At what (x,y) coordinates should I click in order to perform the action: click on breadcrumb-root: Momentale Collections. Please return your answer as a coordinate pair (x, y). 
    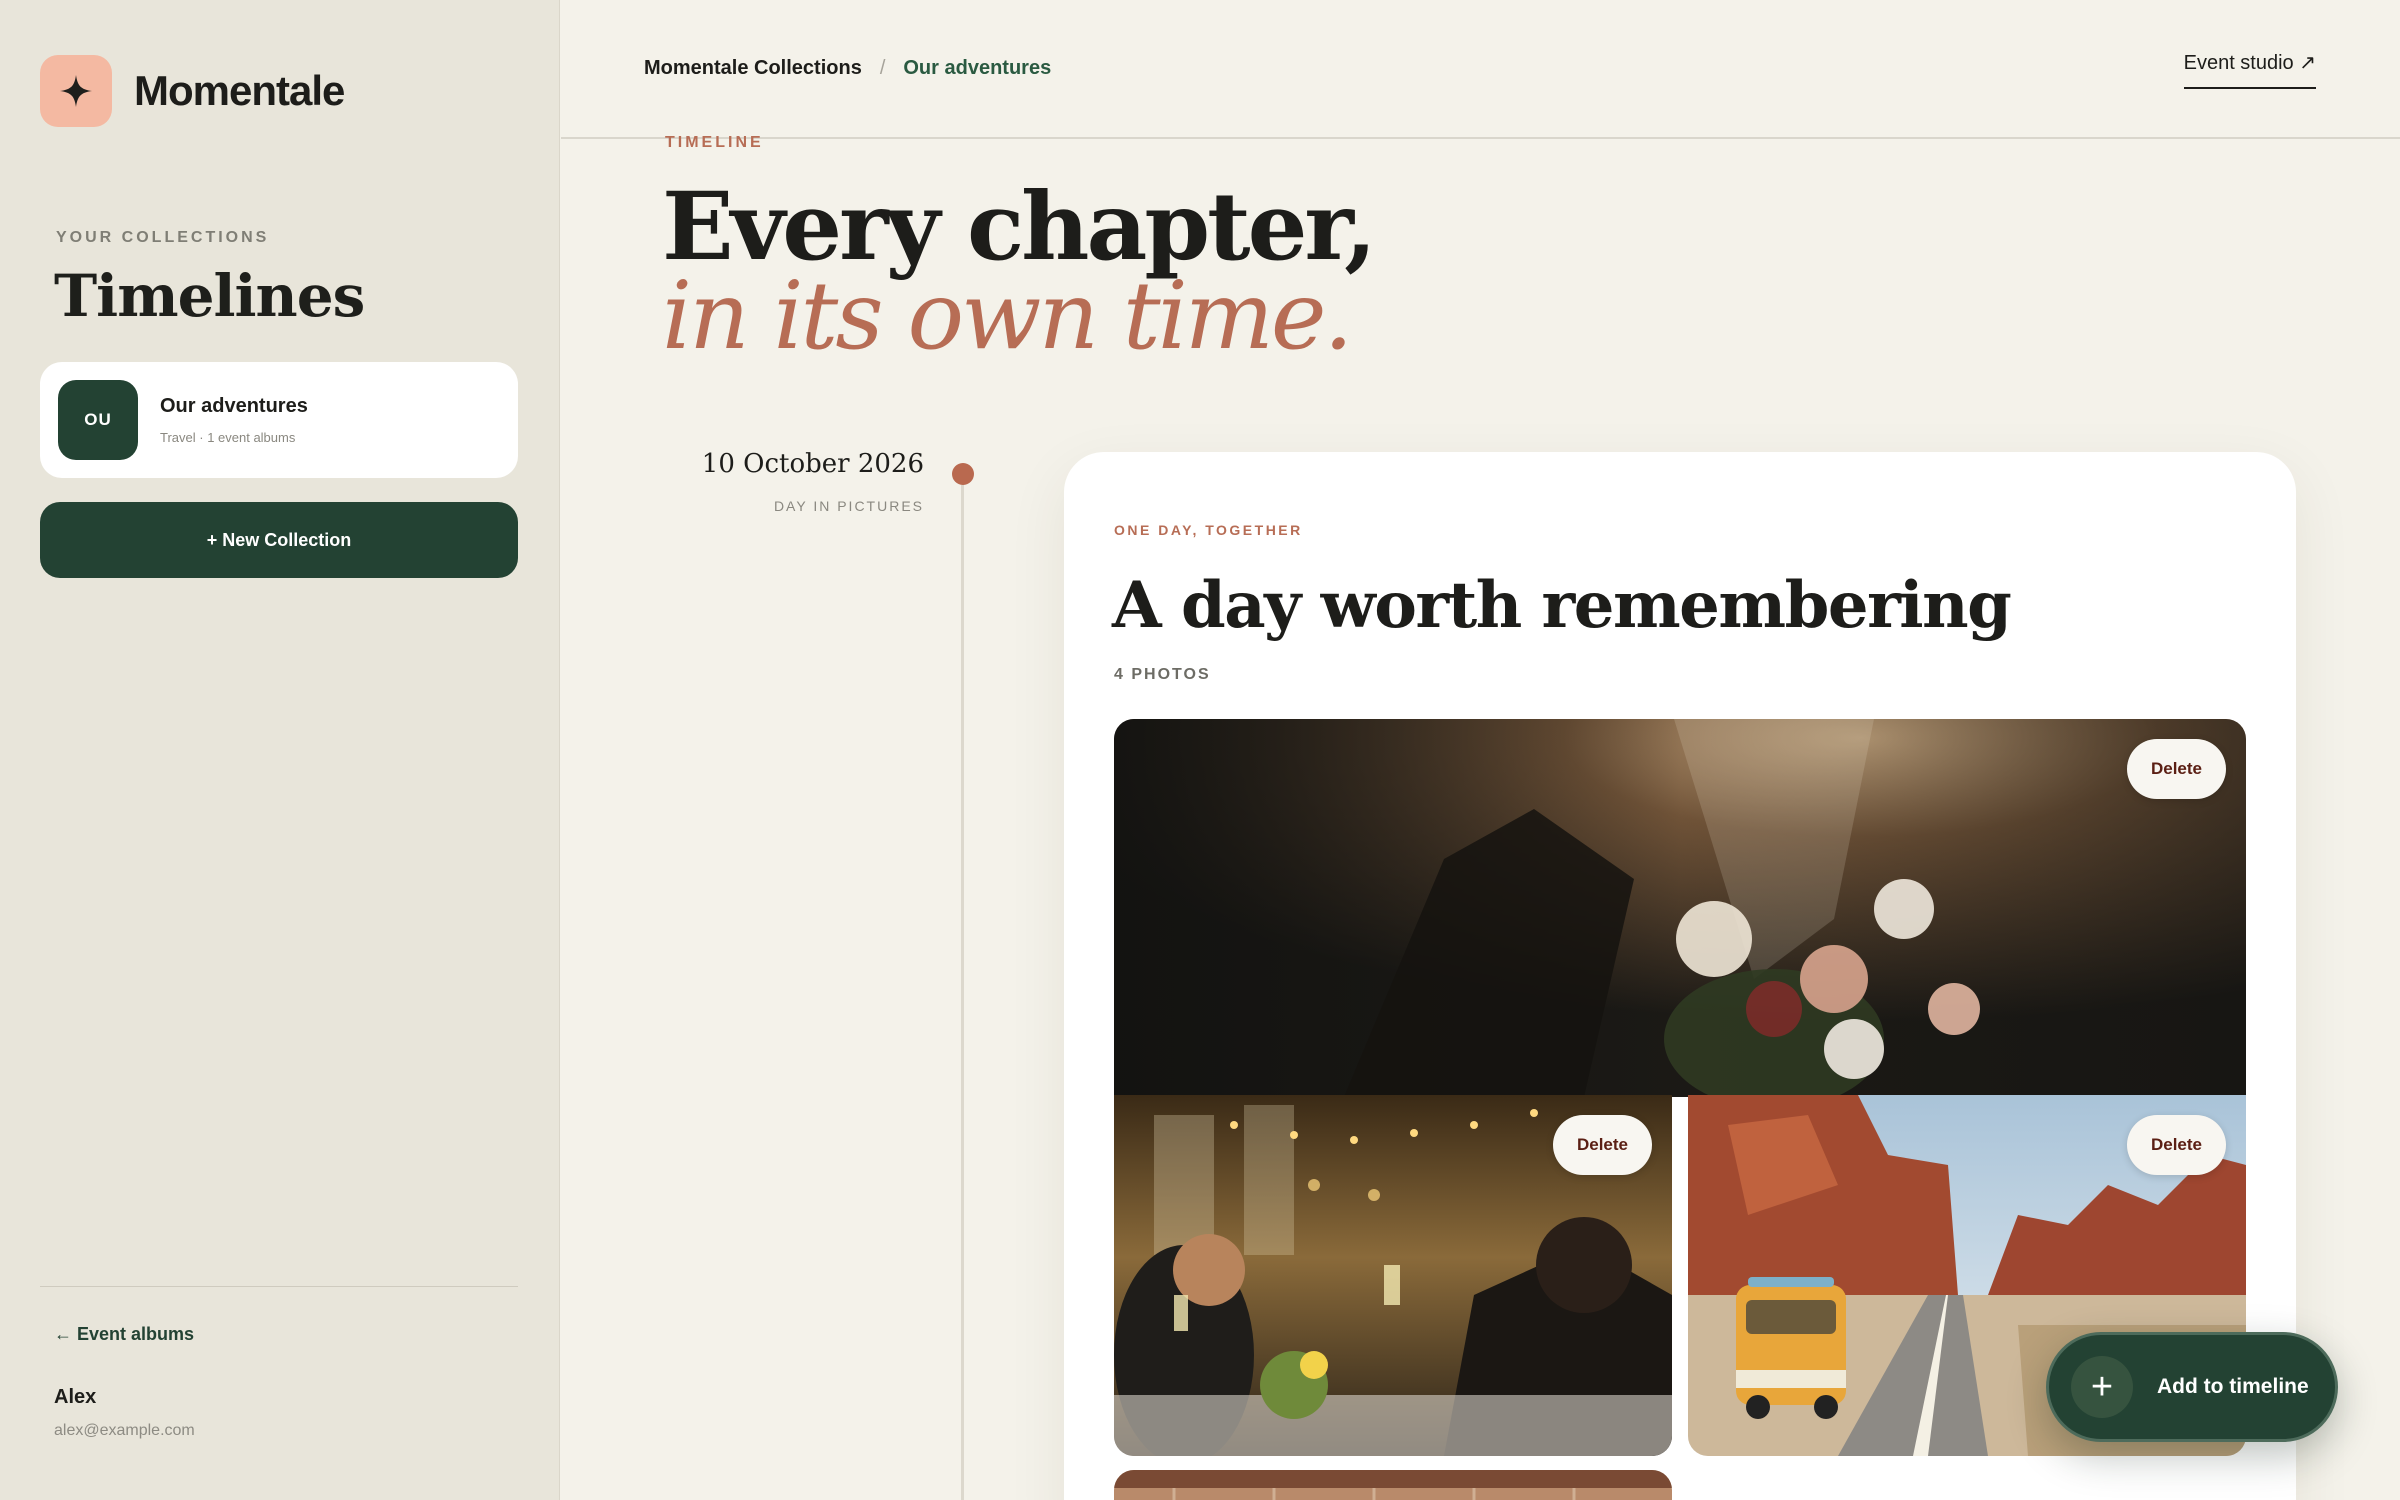
    Looking at the image, I should click on (753, 68).